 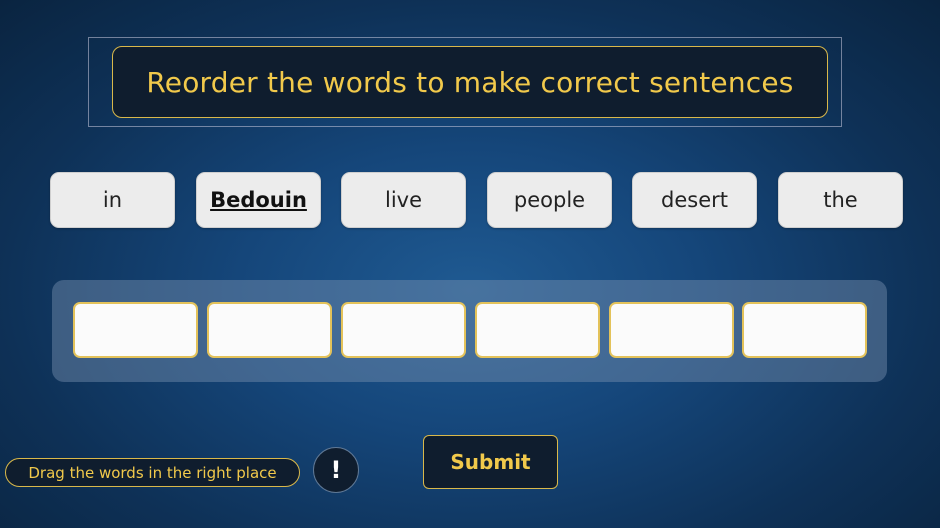 I want to click on word-tile-bedouin: Bedouin, so click(x=258, y=200).